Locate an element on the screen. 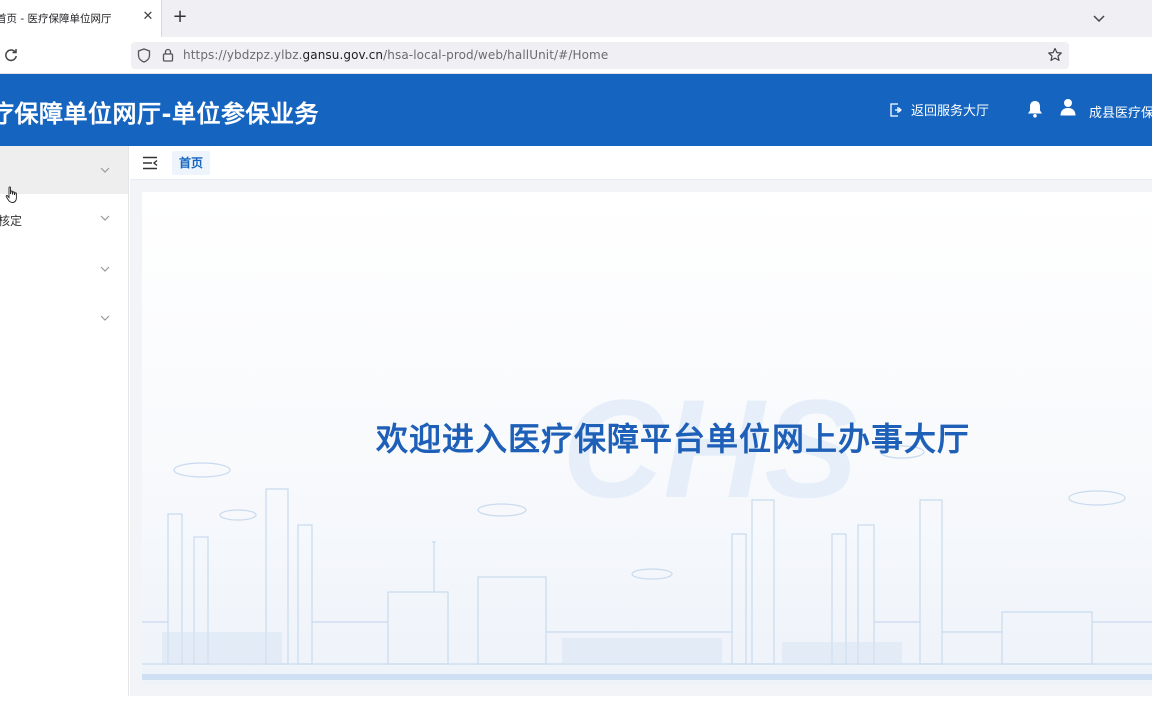 This screenshot has width=1152, height=720. tab-close-icon: ✕ is located at coordinates (148, 17).